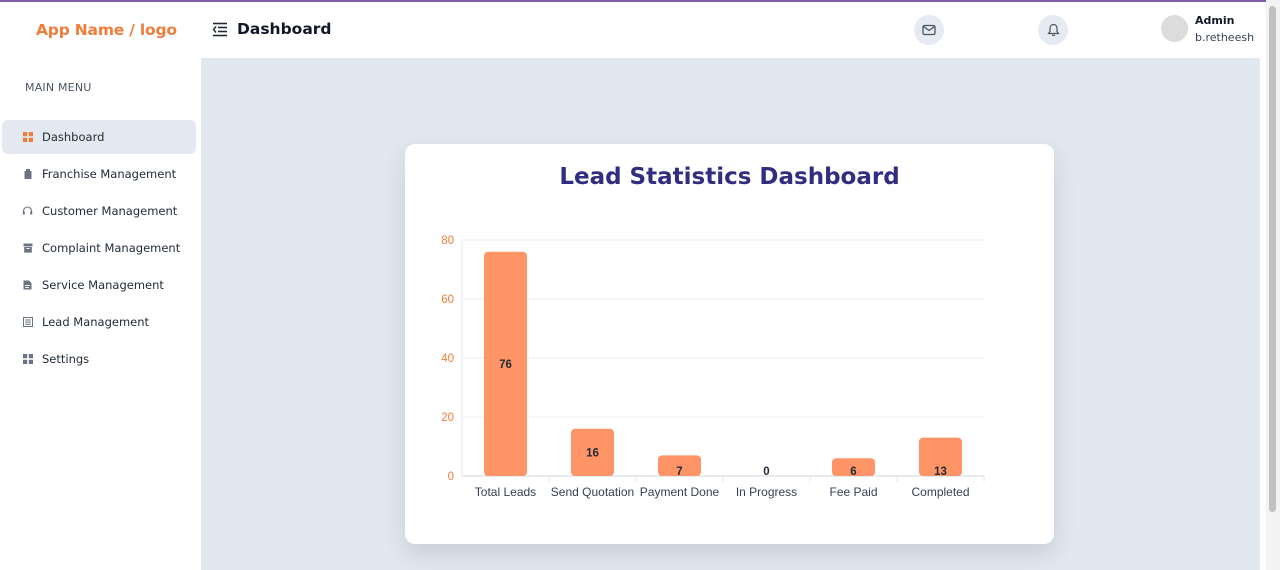  I want to click on sidebar-item-lead-management: Lead Management, so click(99, 322).